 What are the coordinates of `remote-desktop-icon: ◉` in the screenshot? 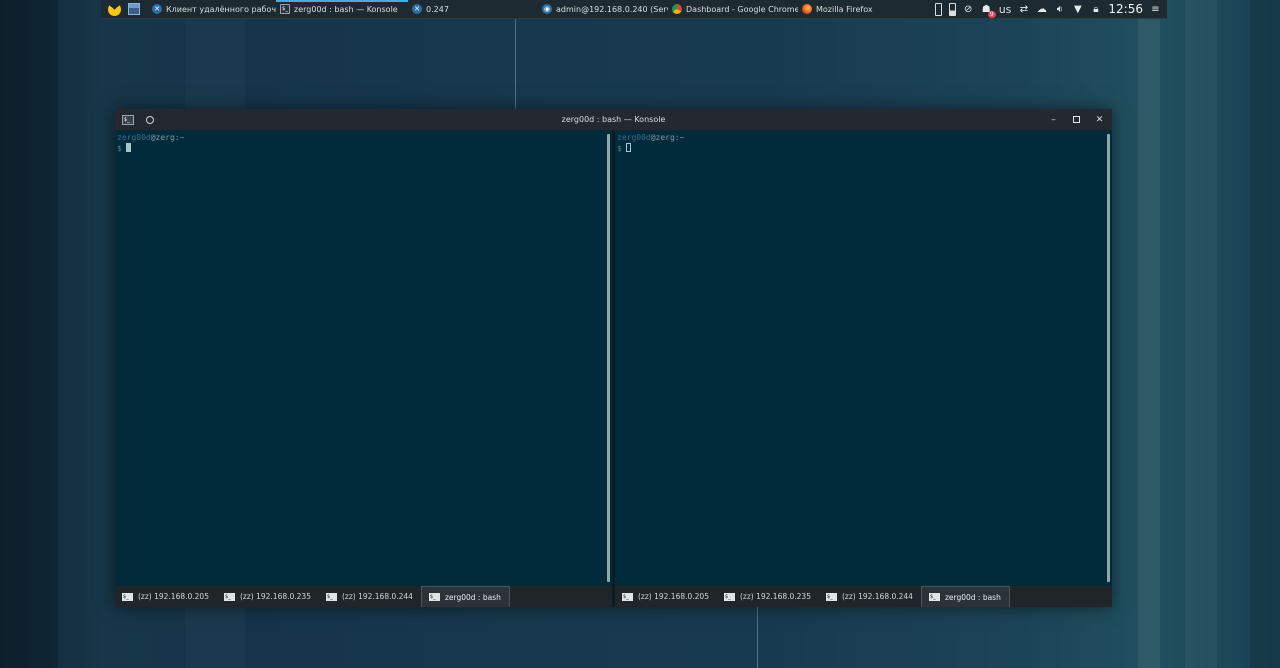 It's located at (547, 9).